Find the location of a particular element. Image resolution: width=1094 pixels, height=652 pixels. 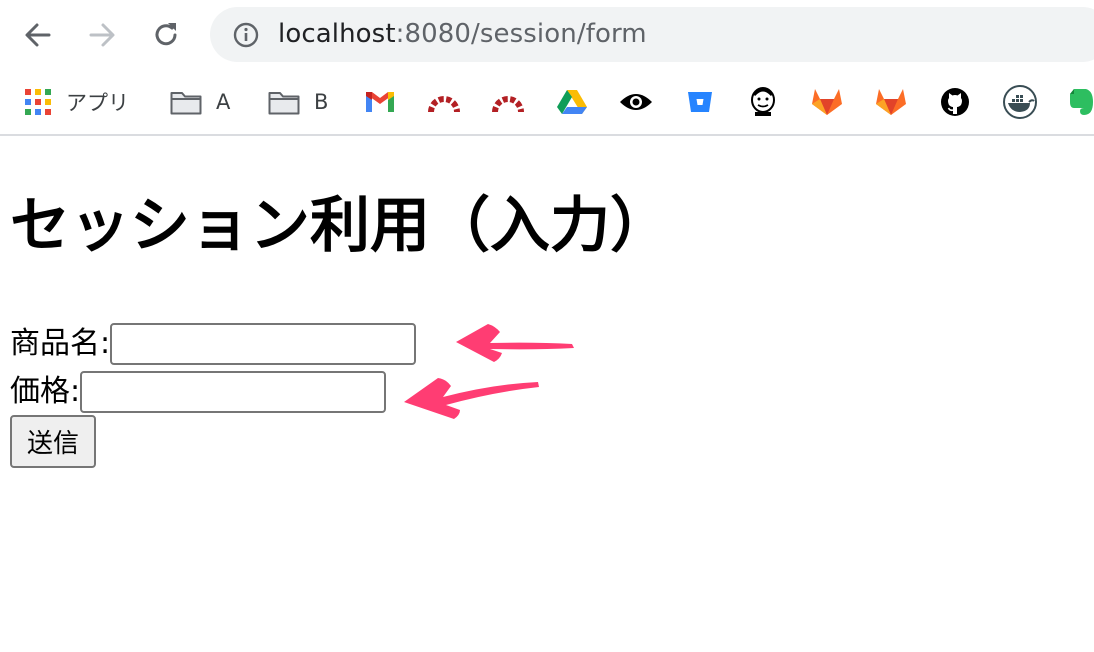

bookmark-github is located at coordinates (955, 102).